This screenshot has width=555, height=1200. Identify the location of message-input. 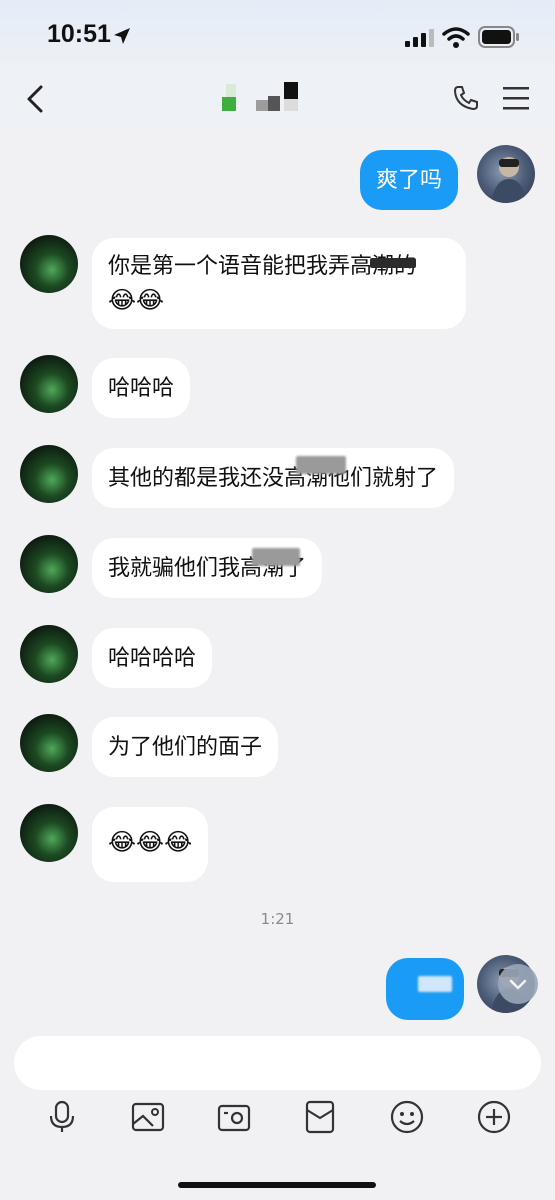
(277, 1063).